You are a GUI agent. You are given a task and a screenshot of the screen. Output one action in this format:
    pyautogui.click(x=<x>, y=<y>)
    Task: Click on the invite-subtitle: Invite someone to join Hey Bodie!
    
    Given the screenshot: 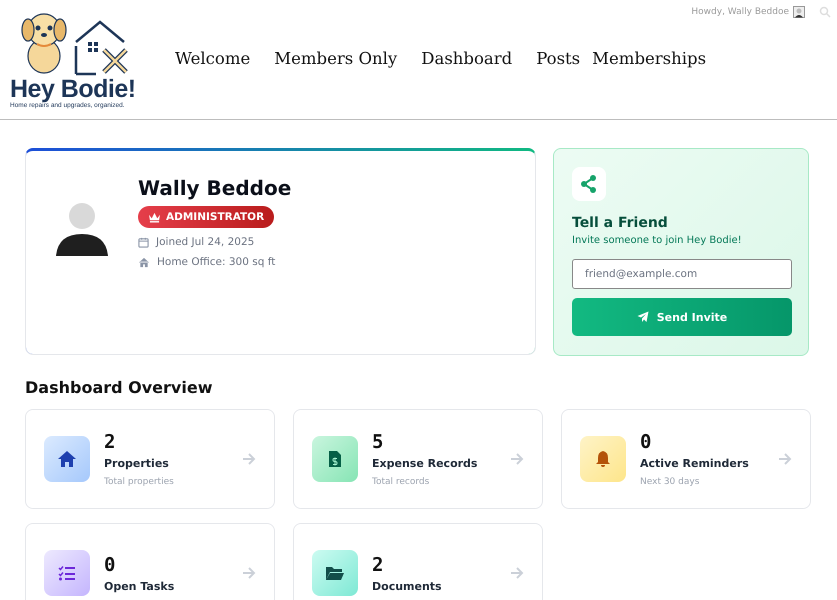 What is the action you would take?
    pyautogui.click(x=657, y=240)
    